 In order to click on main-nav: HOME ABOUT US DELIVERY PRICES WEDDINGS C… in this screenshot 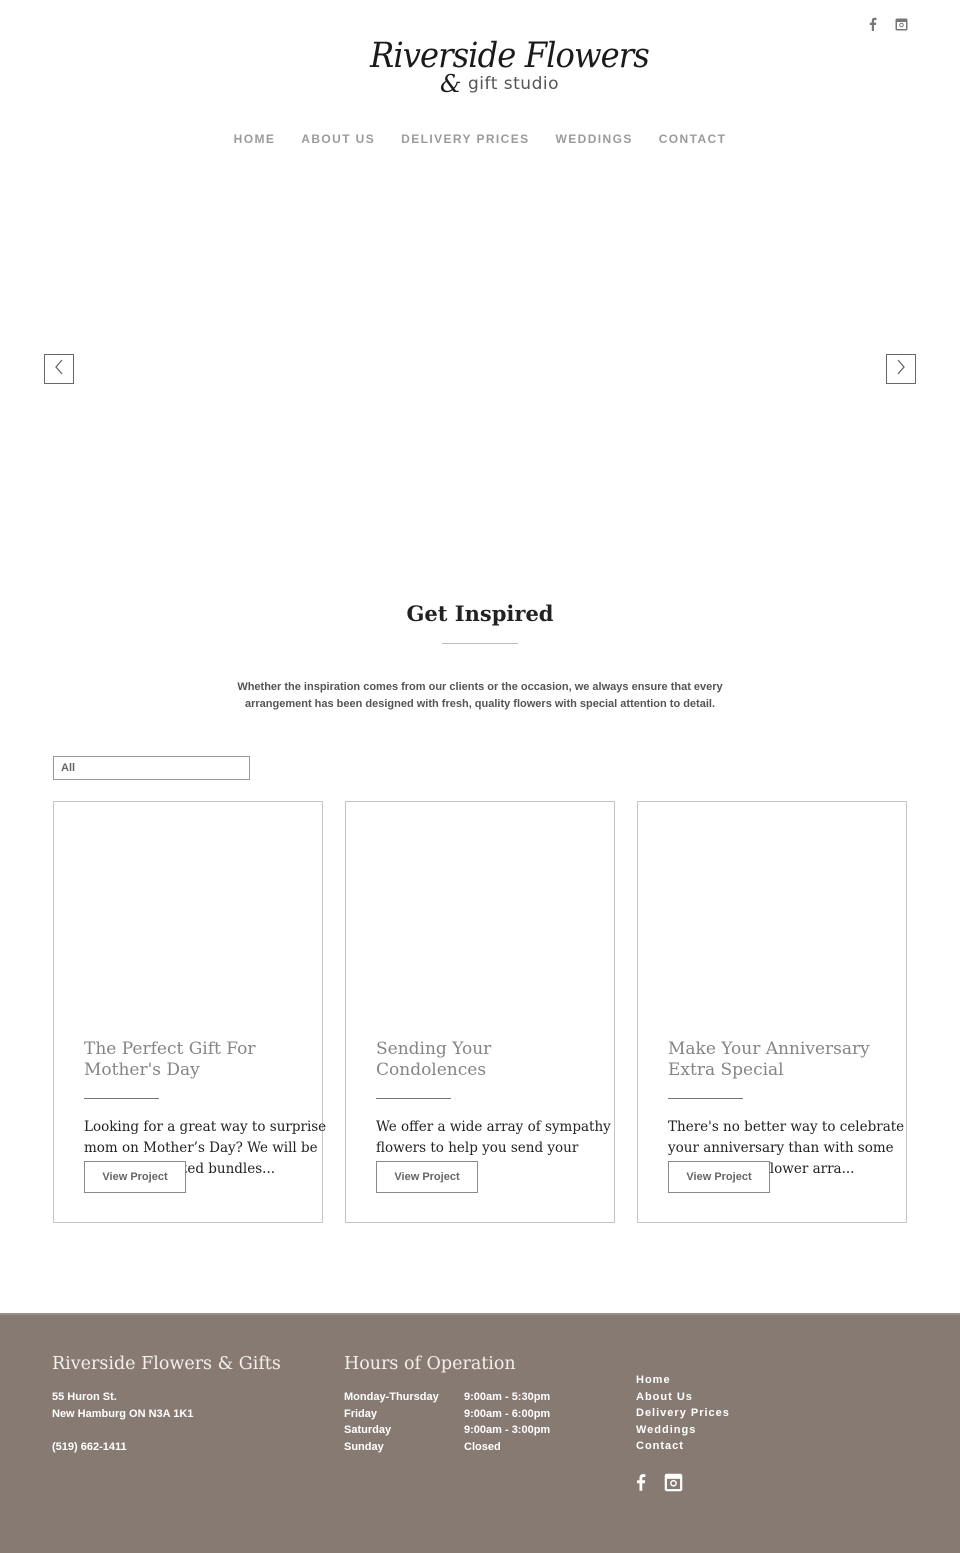, I will do `click(480, 139)`.